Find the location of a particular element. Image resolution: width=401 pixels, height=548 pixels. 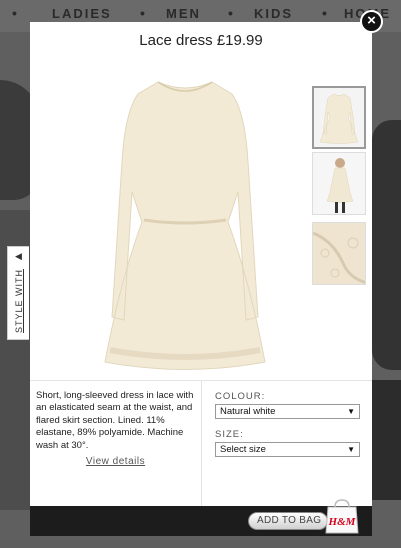

style-with-label: STYLE WITH is located at coordinates (18, 301).